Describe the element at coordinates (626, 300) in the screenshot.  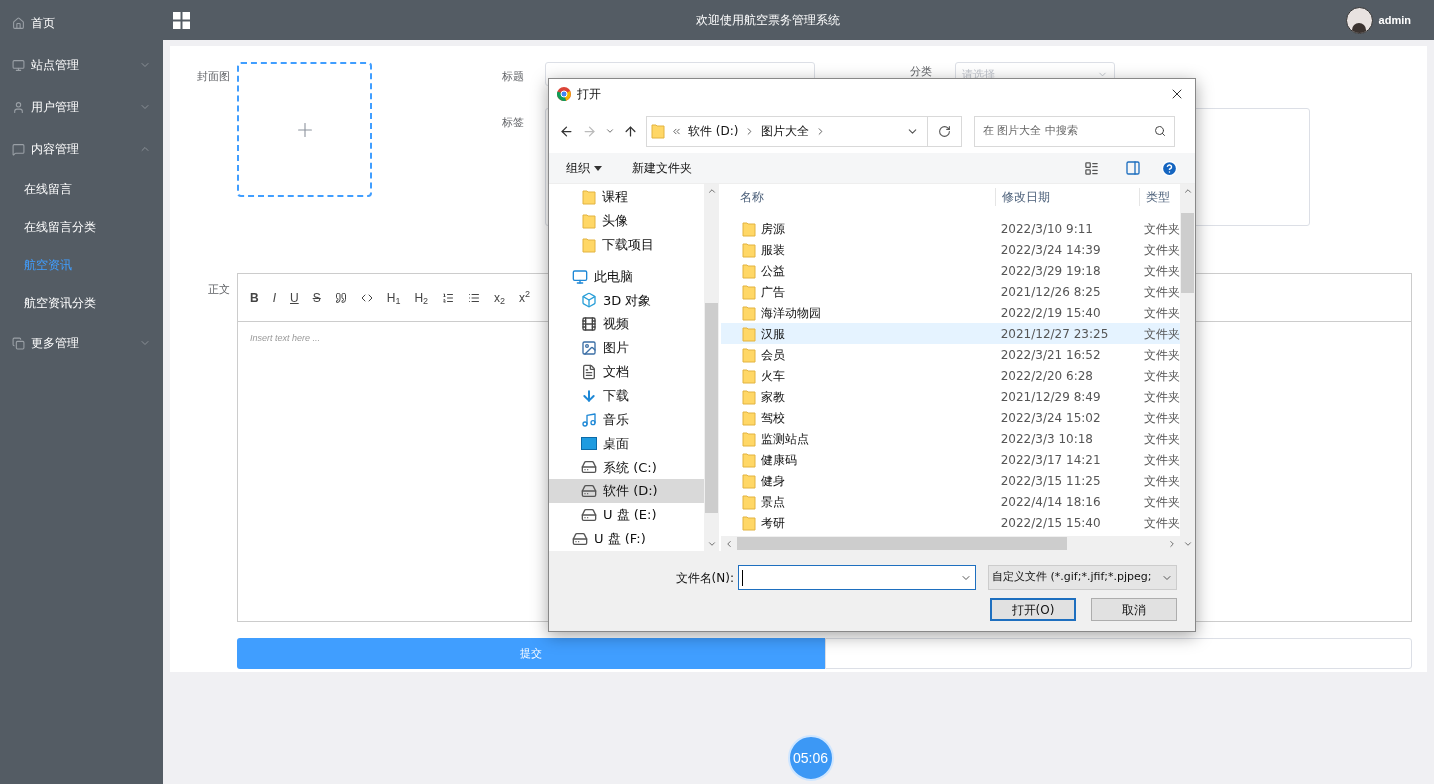
I see `nav-item: 3D 对象` at that location.